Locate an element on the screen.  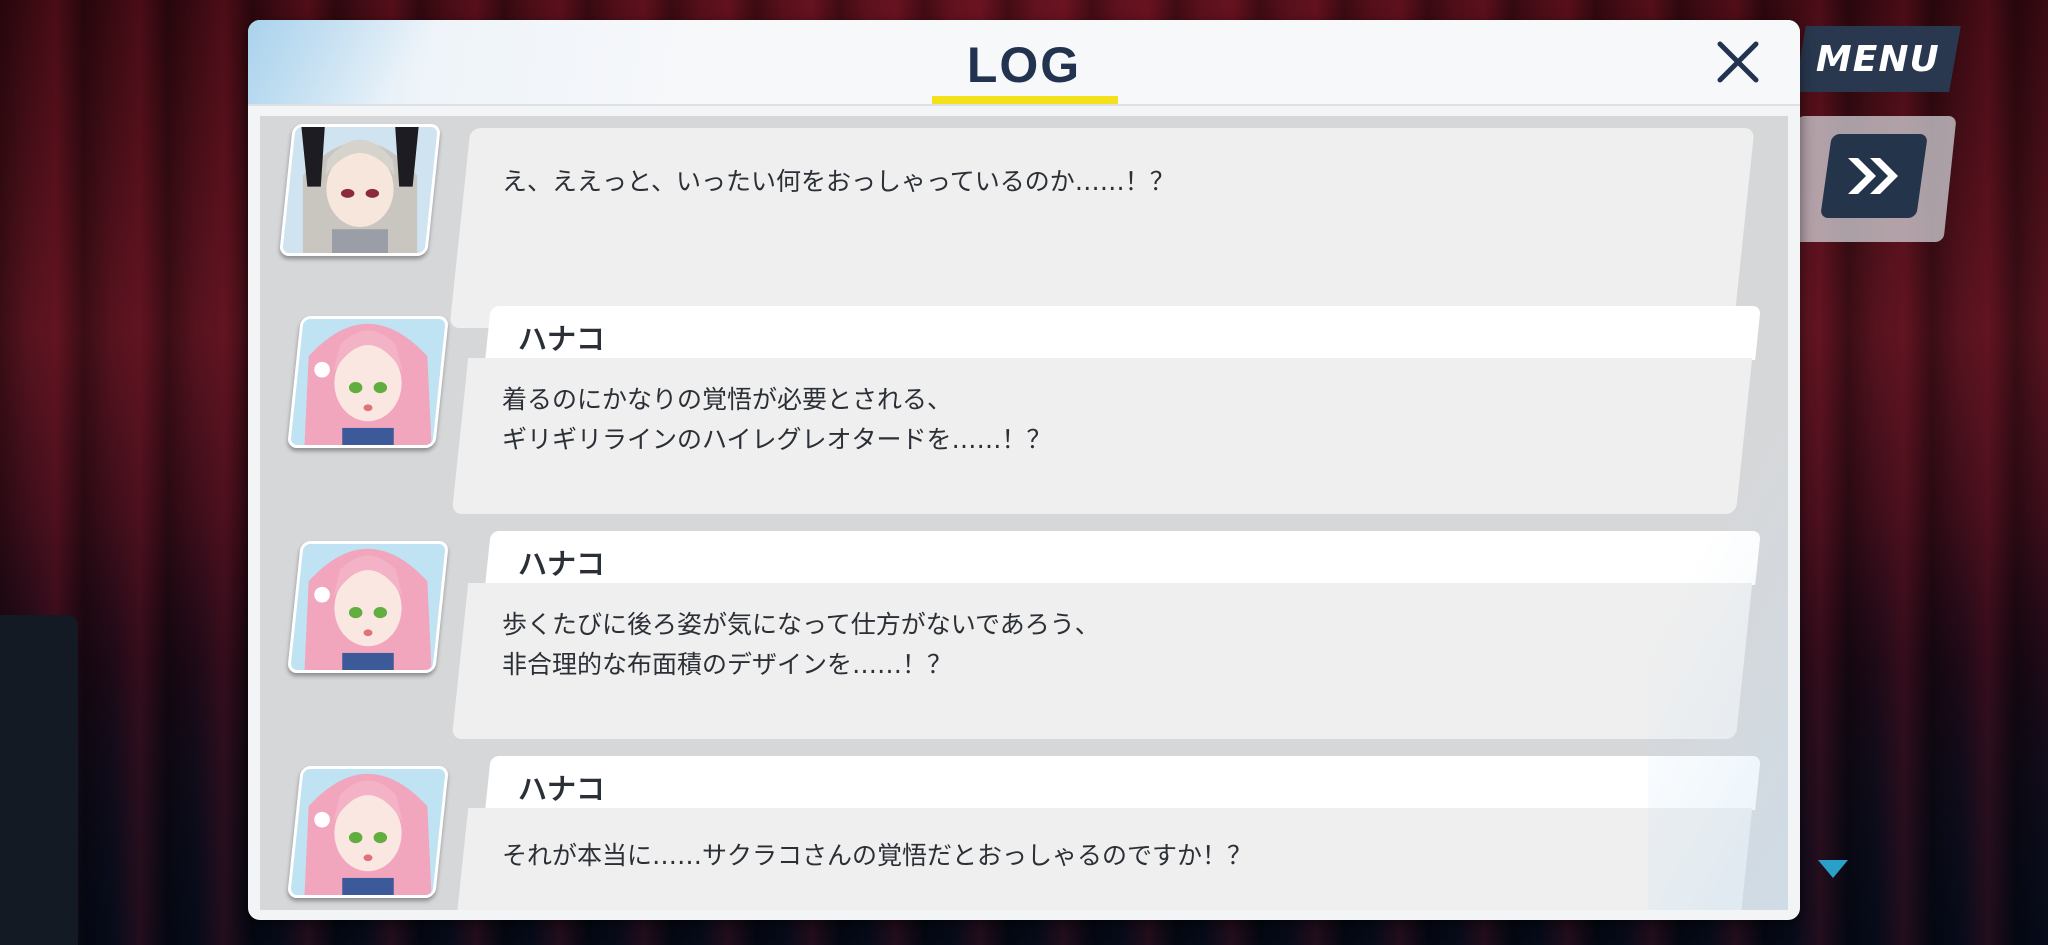
double-chevron-right-icon is located at coordinates (1873, 176).